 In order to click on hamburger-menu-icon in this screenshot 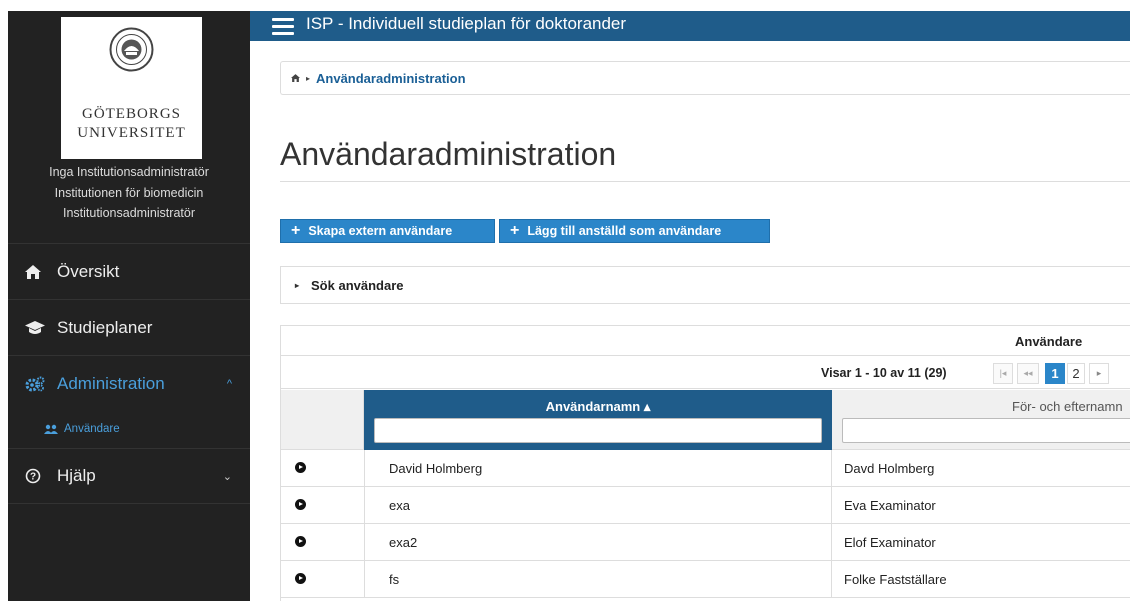, I will do `click(283, 27)`.